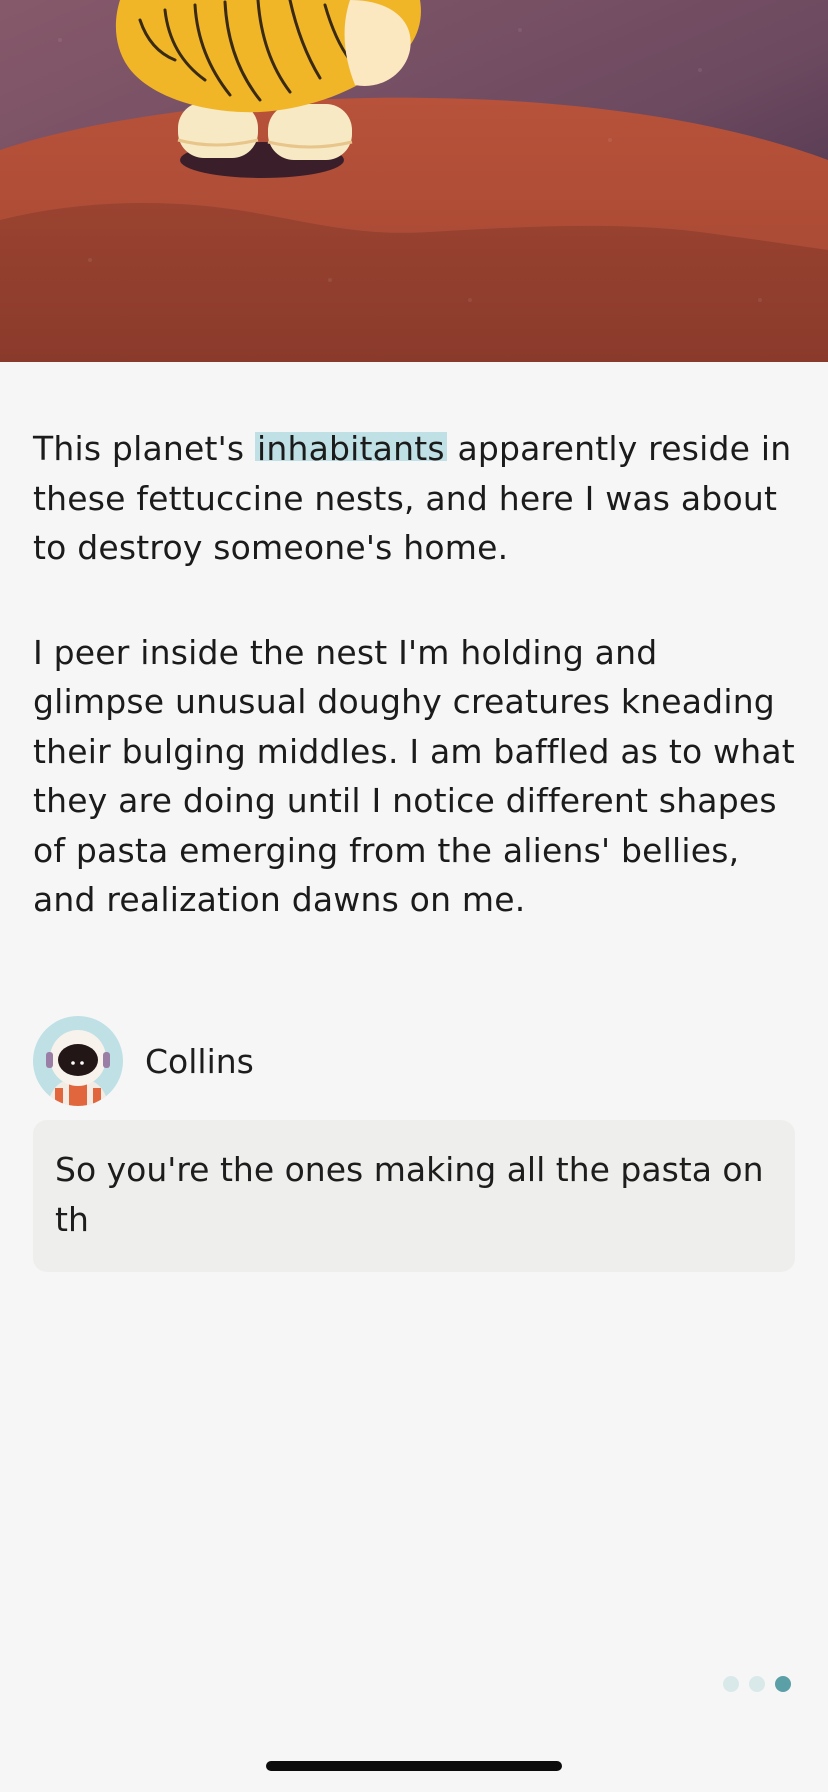 This screenshot has height=1792, width=828. What do you see at coordinates (143, 1061) in the screenshot?
I see `speaker-header: Collins` at bounding box center [143, 1061].